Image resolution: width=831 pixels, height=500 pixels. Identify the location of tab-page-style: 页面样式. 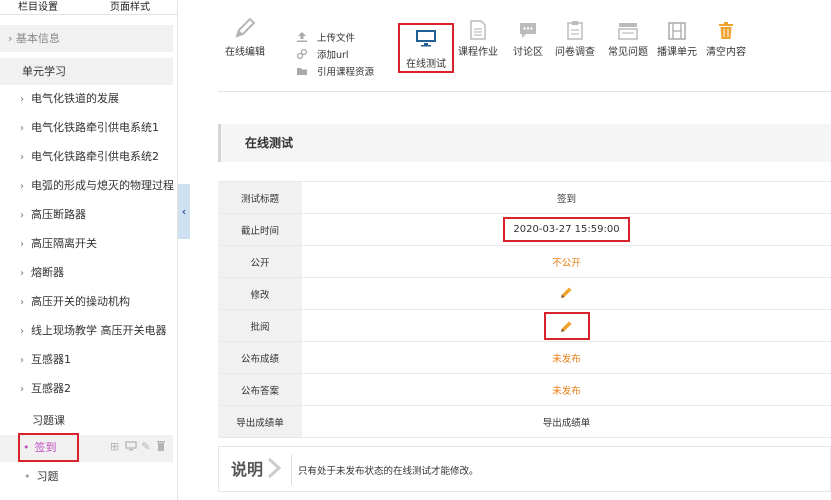
(130, 6).